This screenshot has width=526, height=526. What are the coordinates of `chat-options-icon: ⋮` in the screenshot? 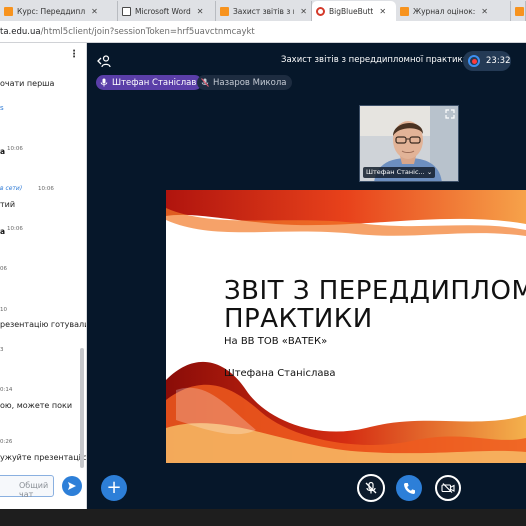 It's located at (74, 54).